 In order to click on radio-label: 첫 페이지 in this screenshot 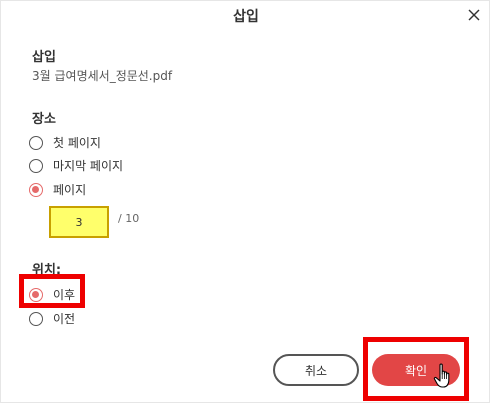, I will do `click(77, 143)`.